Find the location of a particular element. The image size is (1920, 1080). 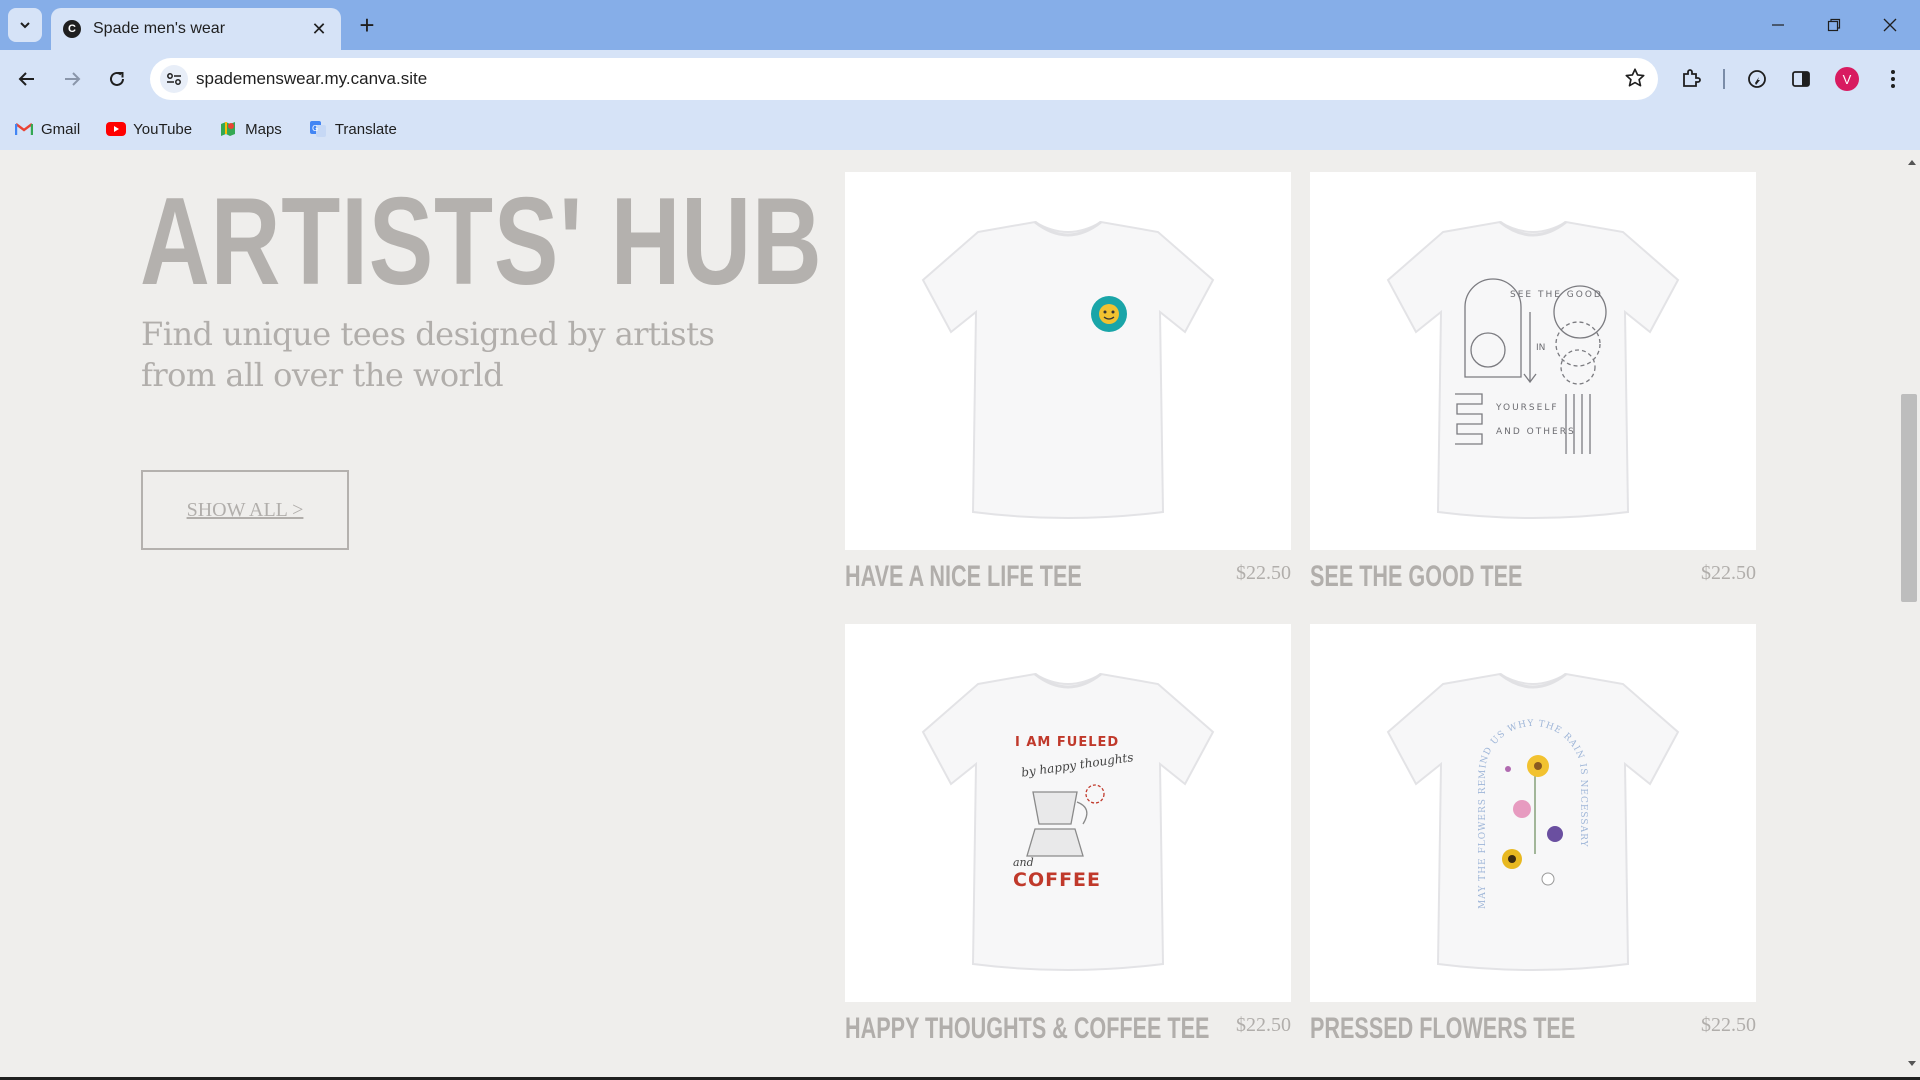

tab-close-icon: ✕ is located at coordinates (319, 29).